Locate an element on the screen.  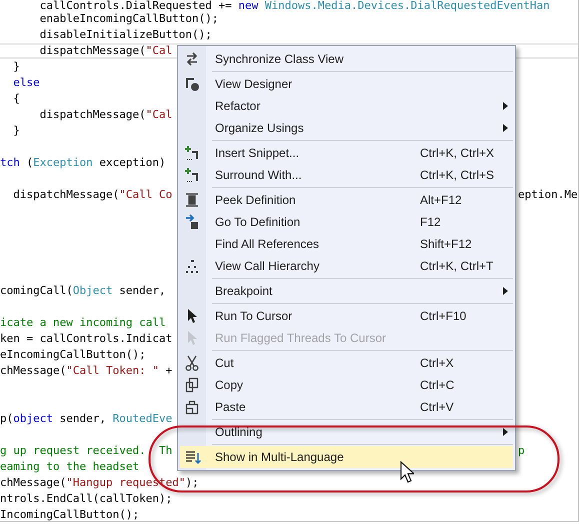
shortcut-label: Alt+F12 is located at coordinates (441, 200).